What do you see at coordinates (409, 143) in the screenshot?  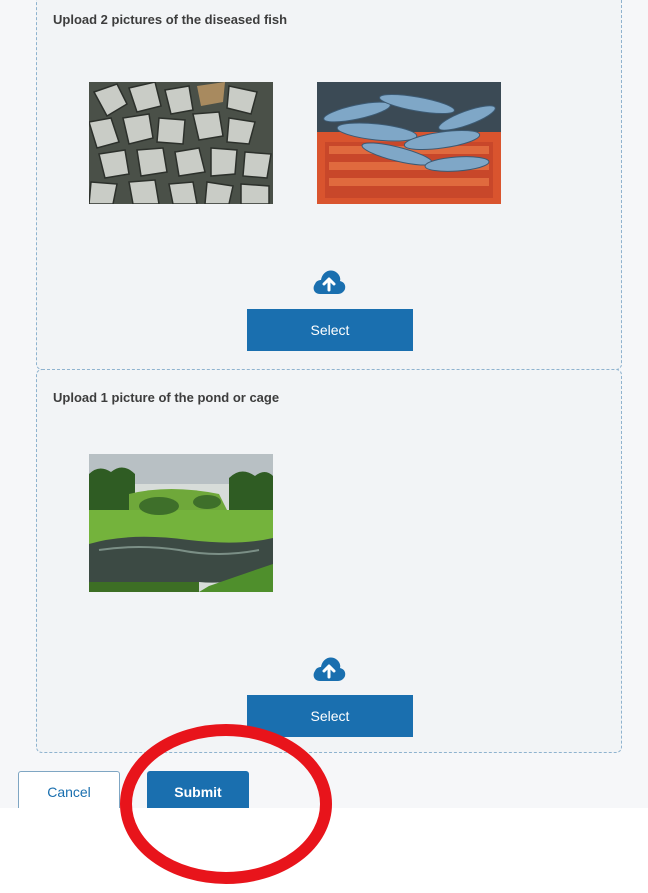 I see `fish-crate-thumbnail` at bounding box center [409, 143].